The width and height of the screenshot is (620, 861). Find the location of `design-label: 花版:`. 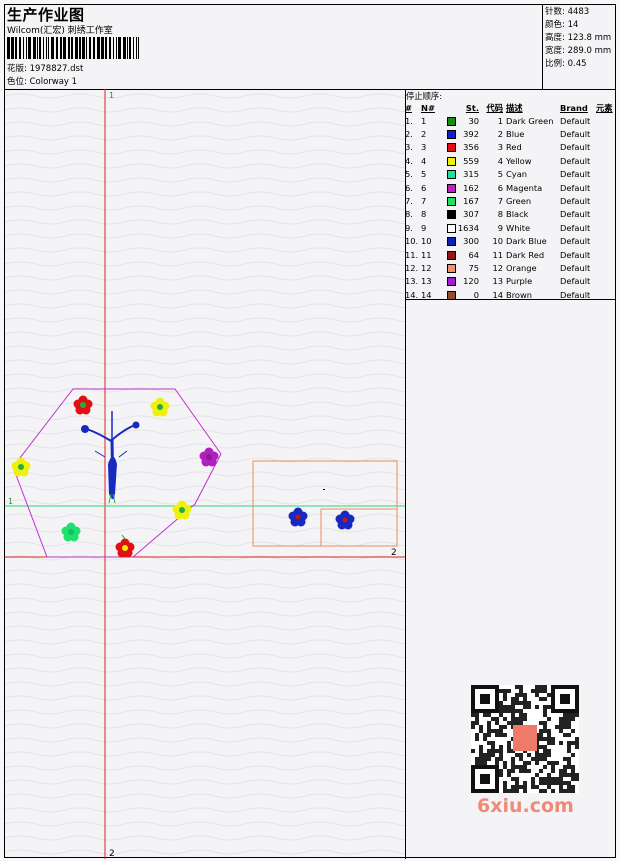

design-label: 花版: is located at coordinates (17, 69).